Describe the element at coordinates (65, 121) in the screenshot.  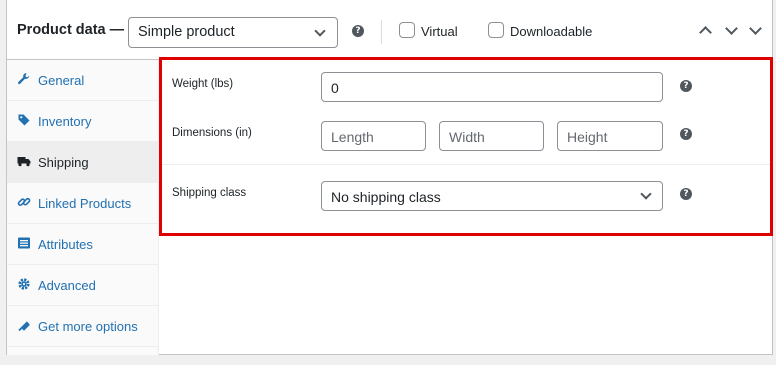
I see `tab-label: Inventory` at that location.